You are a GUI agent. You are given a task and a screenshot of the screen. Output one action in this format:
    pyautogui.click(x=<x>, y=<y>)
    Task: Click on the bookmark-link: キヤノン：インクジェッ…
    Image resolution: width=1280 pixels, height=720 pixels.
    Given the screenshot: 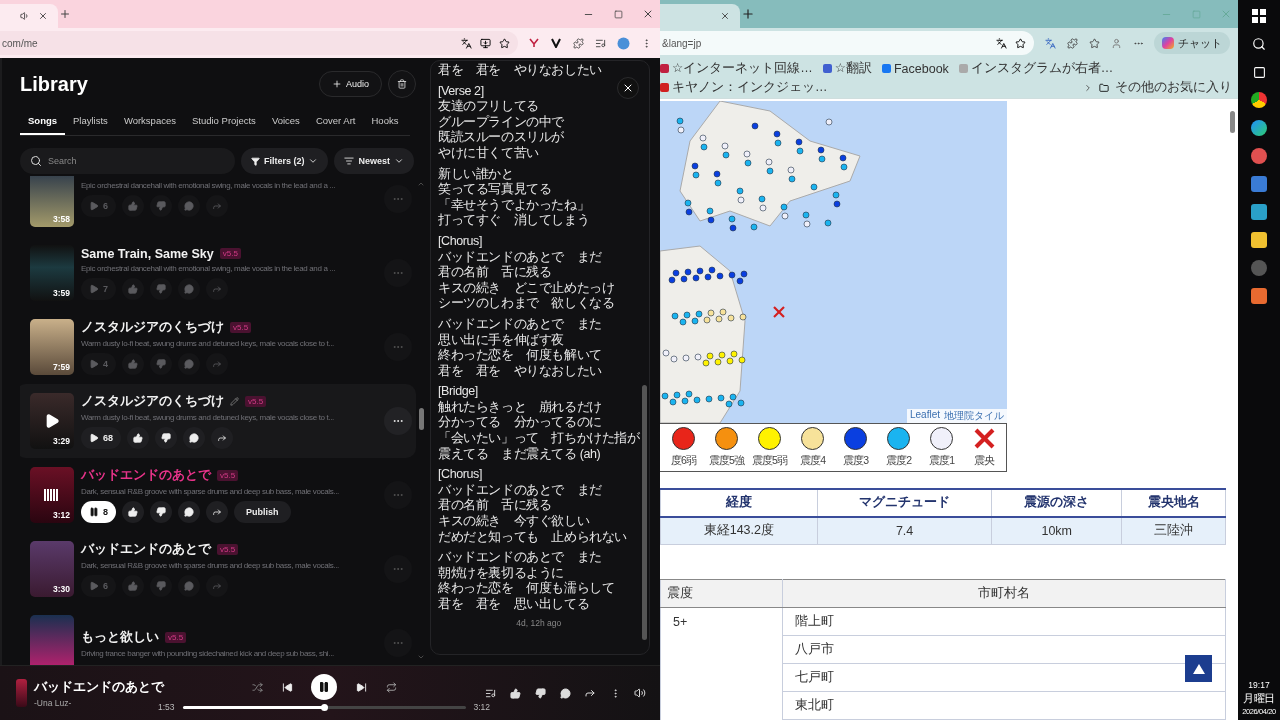 What is the action you would take?
    pyautogui.click(x=744, y=87)
    